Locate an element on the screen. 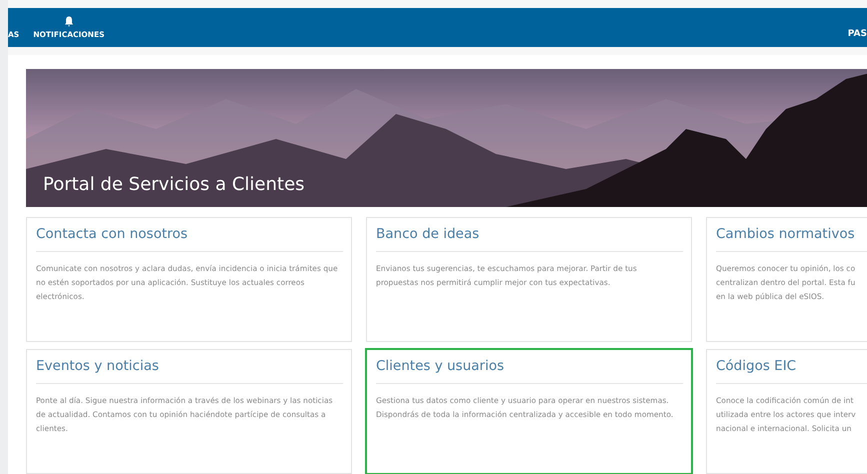 The image size is (867, 474). nav-item: PAS is located at coordinates (857, 34).